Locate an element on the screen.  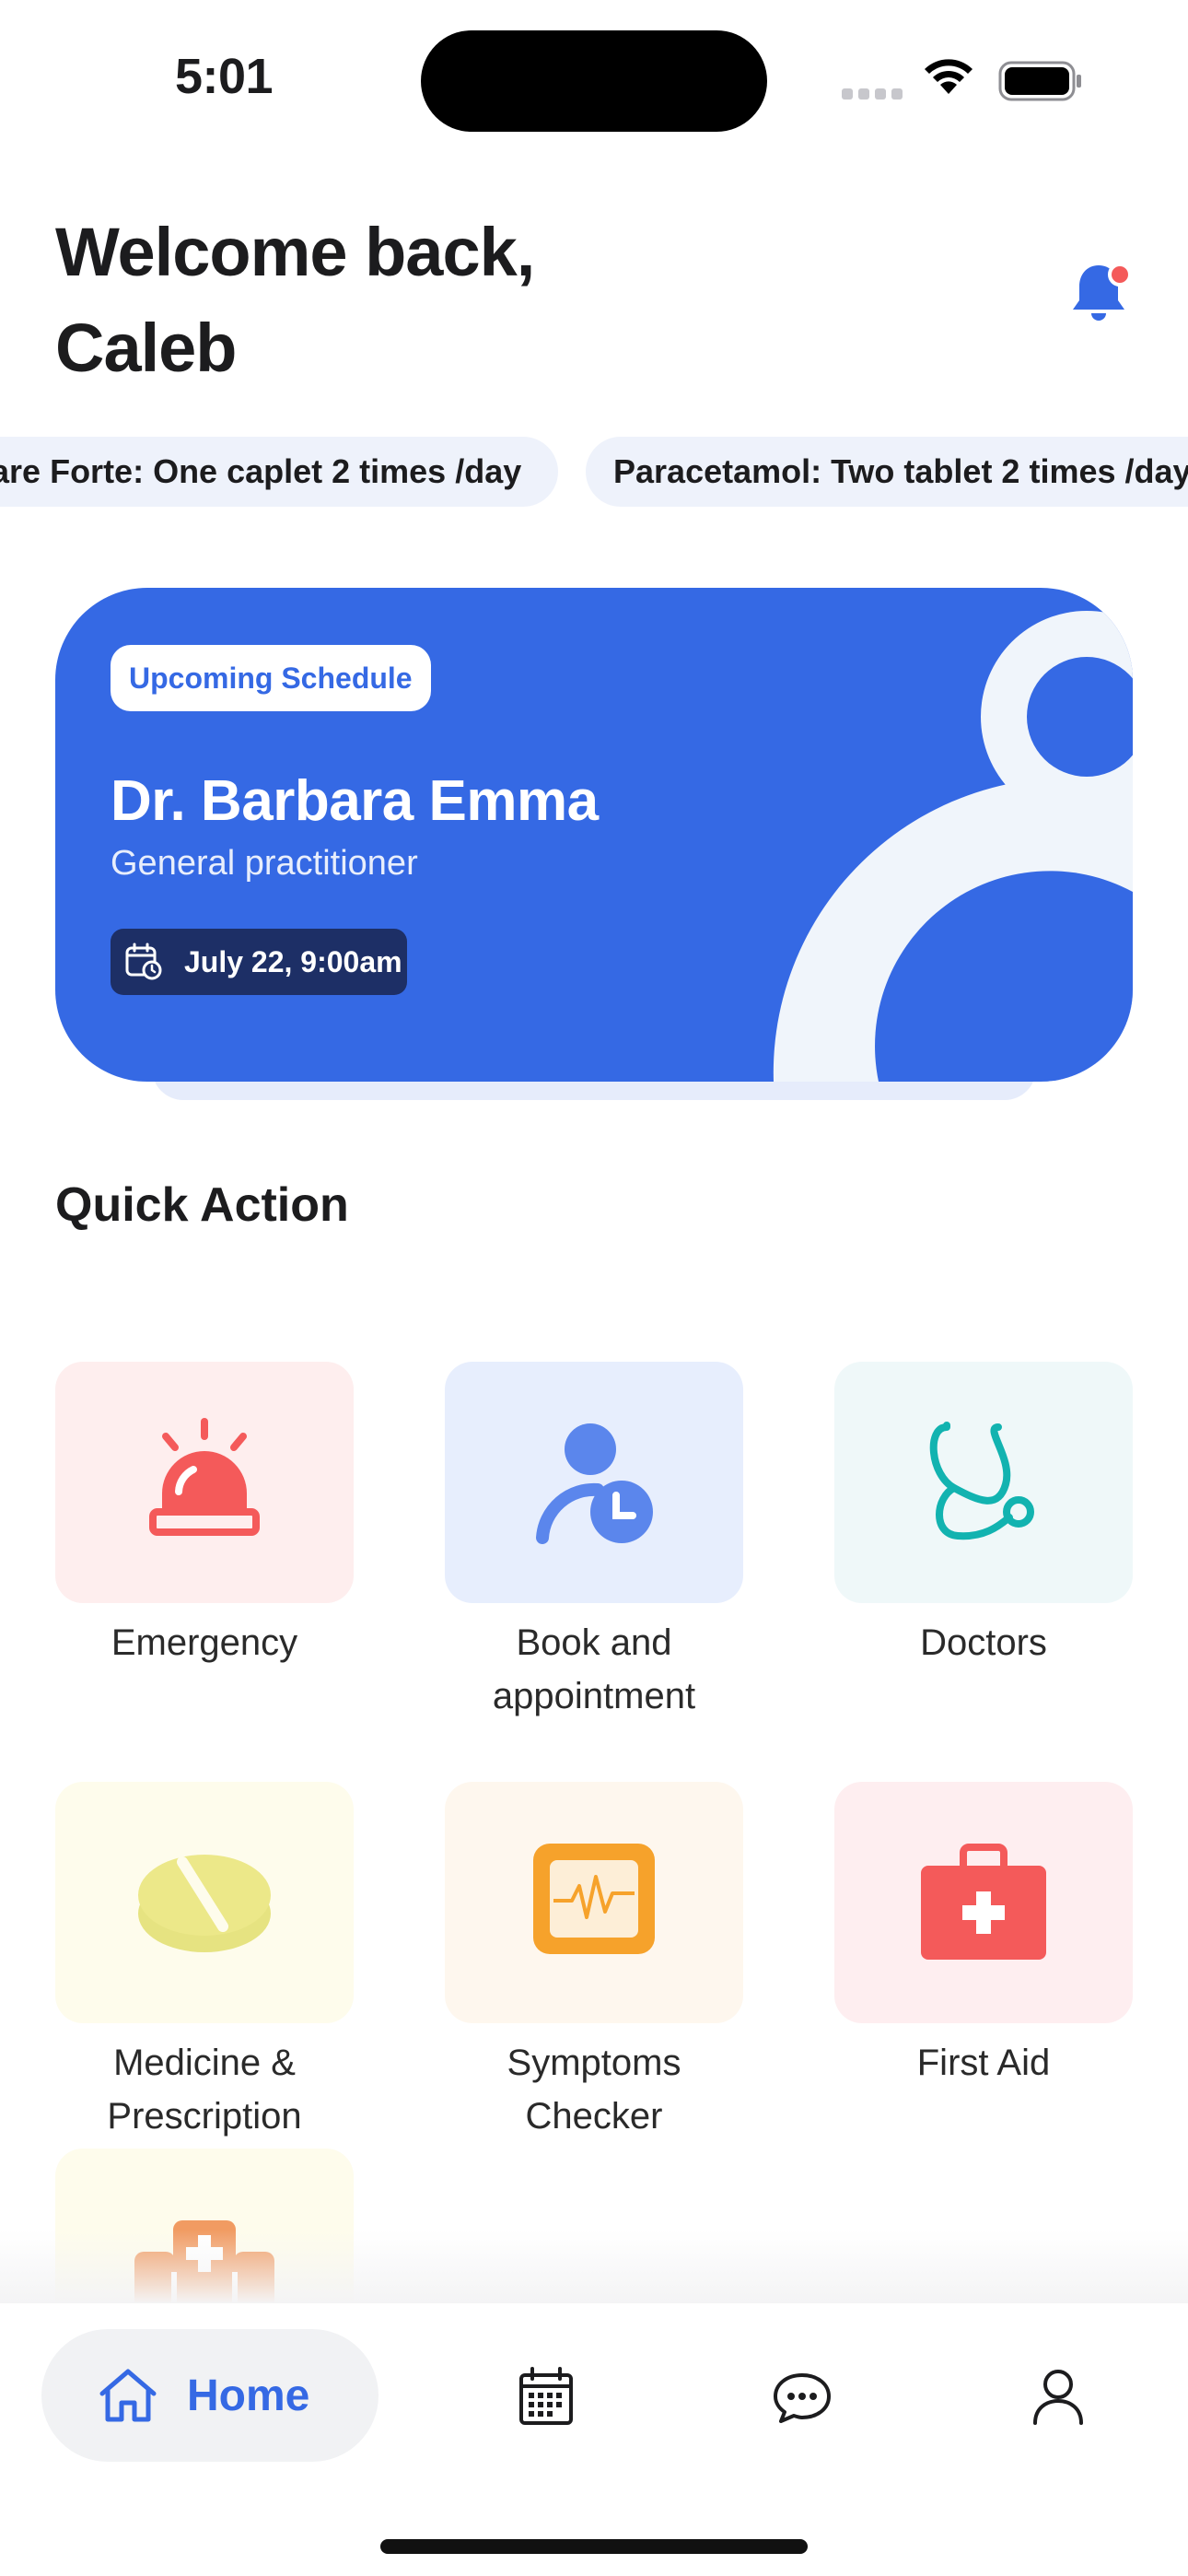
book-appointment-tile is located at coordinates (594, 1482).